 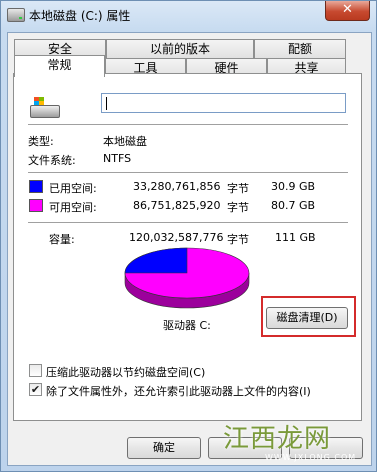 I want to click on free-space-label: 可用空间:, so click(x=73, y=207).